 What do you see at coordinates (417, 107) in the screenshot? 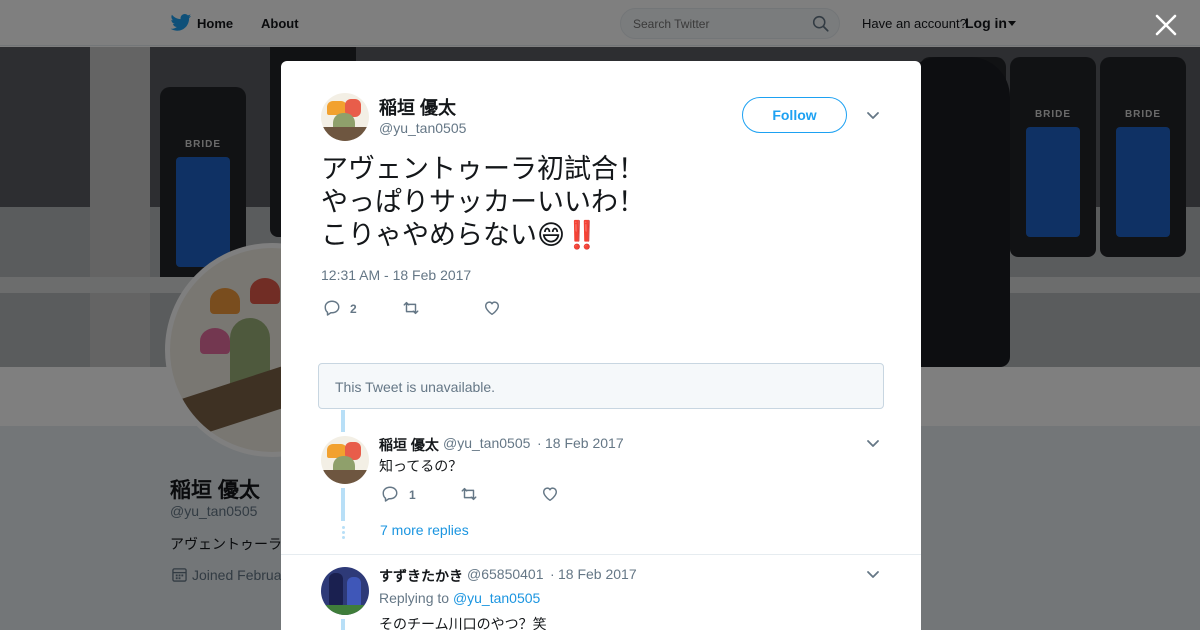
I see `tweet-author-name: 稲垣 優太` at bounding box center [417, 107].